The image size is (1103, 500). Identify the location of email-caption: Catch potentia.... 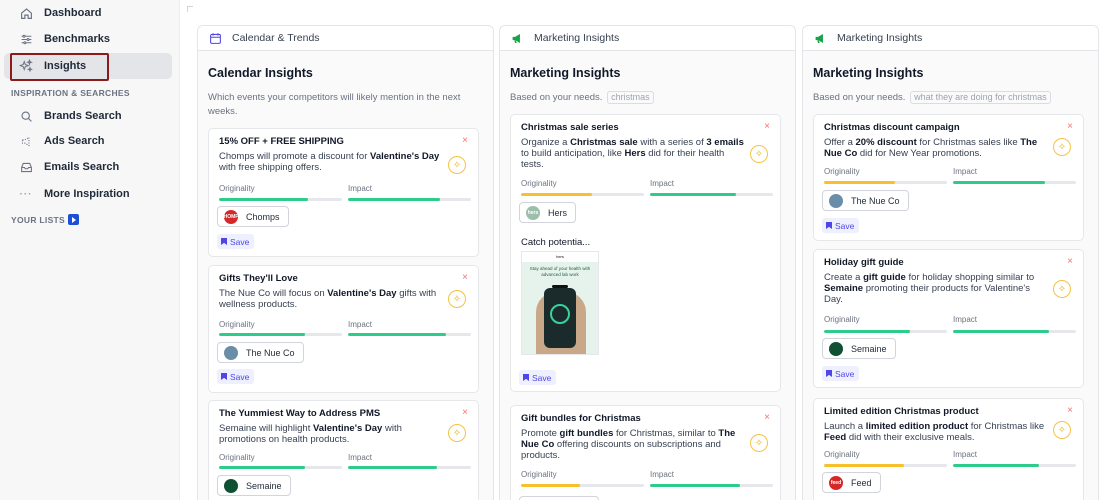
(556, 242).